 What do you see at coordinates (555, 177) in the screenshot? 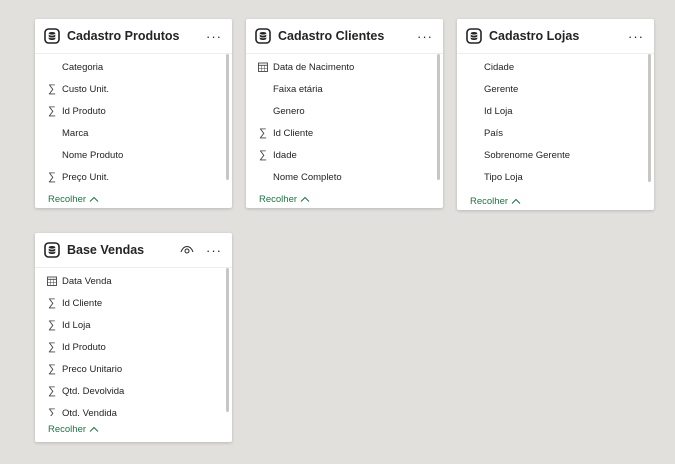
I see `field-item: Tipo Loja` at bounding box center [555, 177].